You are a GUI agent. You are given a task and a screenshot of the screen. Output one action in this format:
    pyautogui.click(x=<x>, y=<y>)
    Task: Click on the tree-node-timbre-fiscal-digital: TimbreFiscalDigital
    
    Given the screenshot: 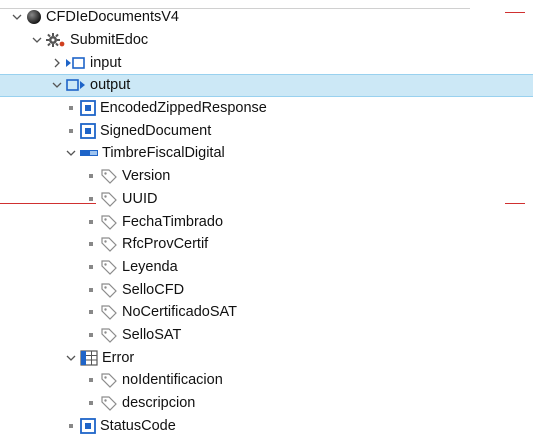 What is the action you would take?
    pyautogui.click(x=266, y=153)
    